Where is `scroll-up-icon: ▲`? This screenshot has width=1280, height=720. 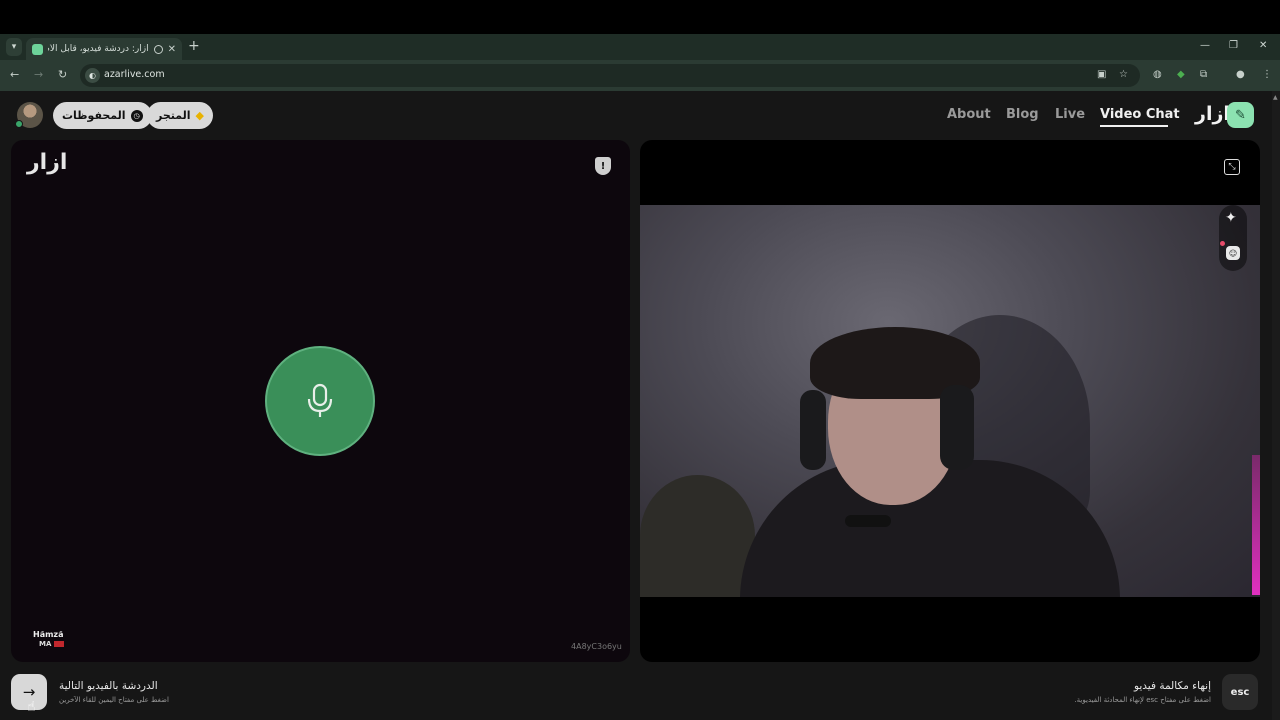 scroll-up-icon: ▲ is located at coordinates (1276, 97).